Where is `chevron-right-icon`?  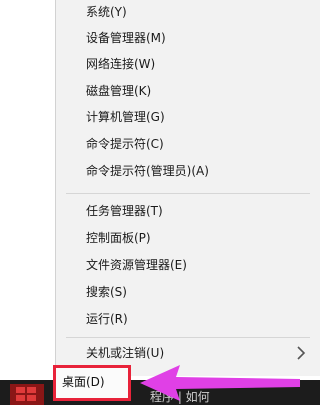 chevron-right-icon is located at coordinates (301, 353).